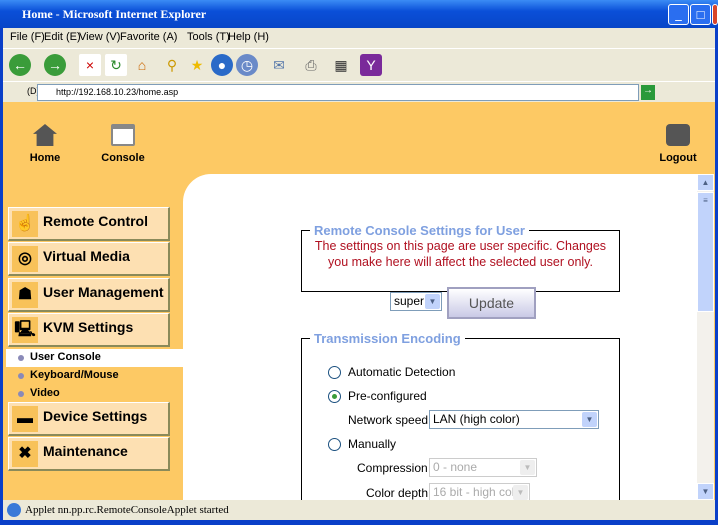 The width and height of the screenshot is (718, 525). Describe the element at coordinates (123, 158) in the screenshot. I see `nav-console-label: Console` at that location.